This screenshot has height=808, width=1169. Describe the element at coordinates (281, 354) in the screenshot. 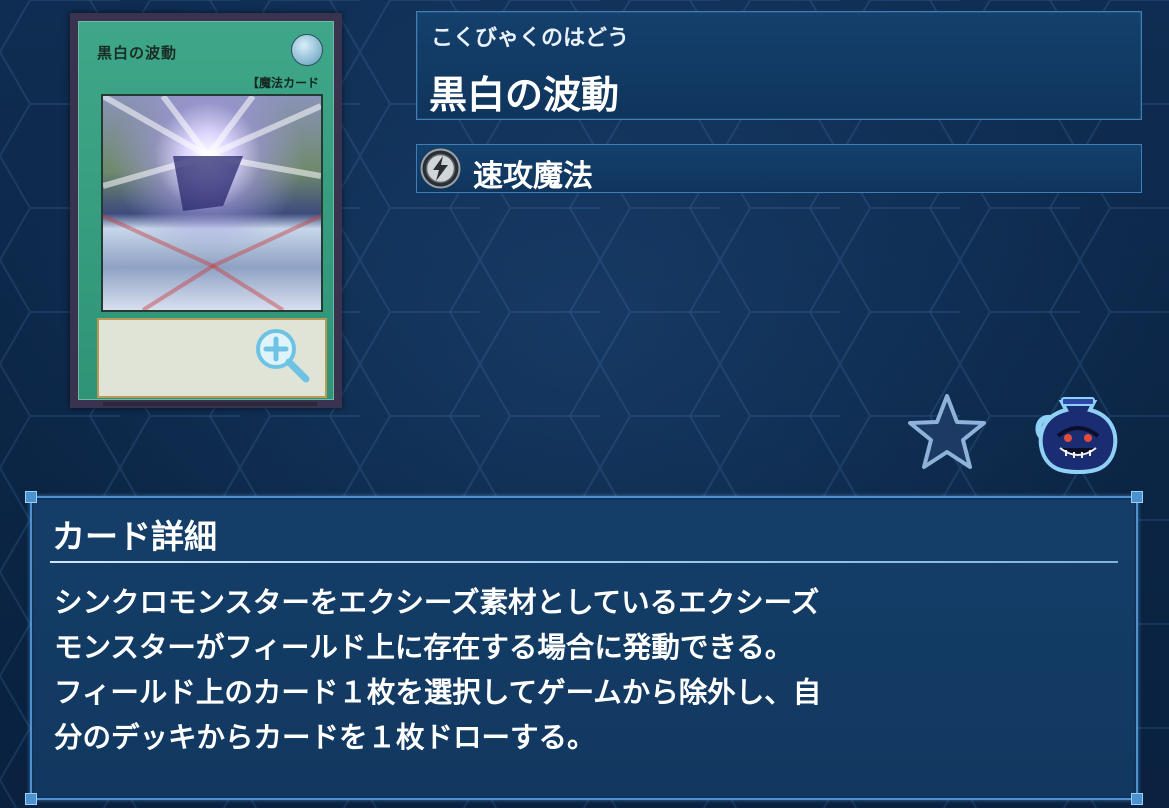

I see `magnify-plus-icon` at that location.